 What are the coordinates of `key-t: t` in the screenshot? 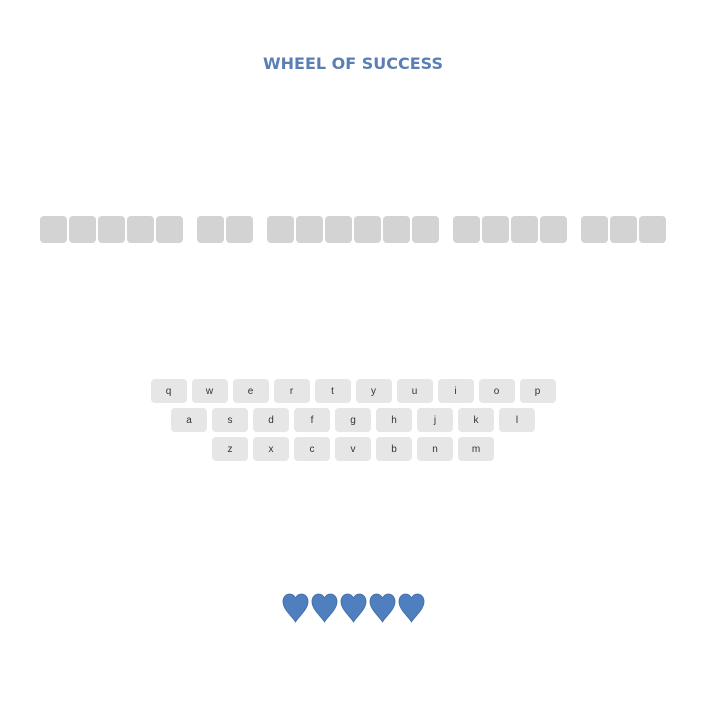 It's located at (332, 391).